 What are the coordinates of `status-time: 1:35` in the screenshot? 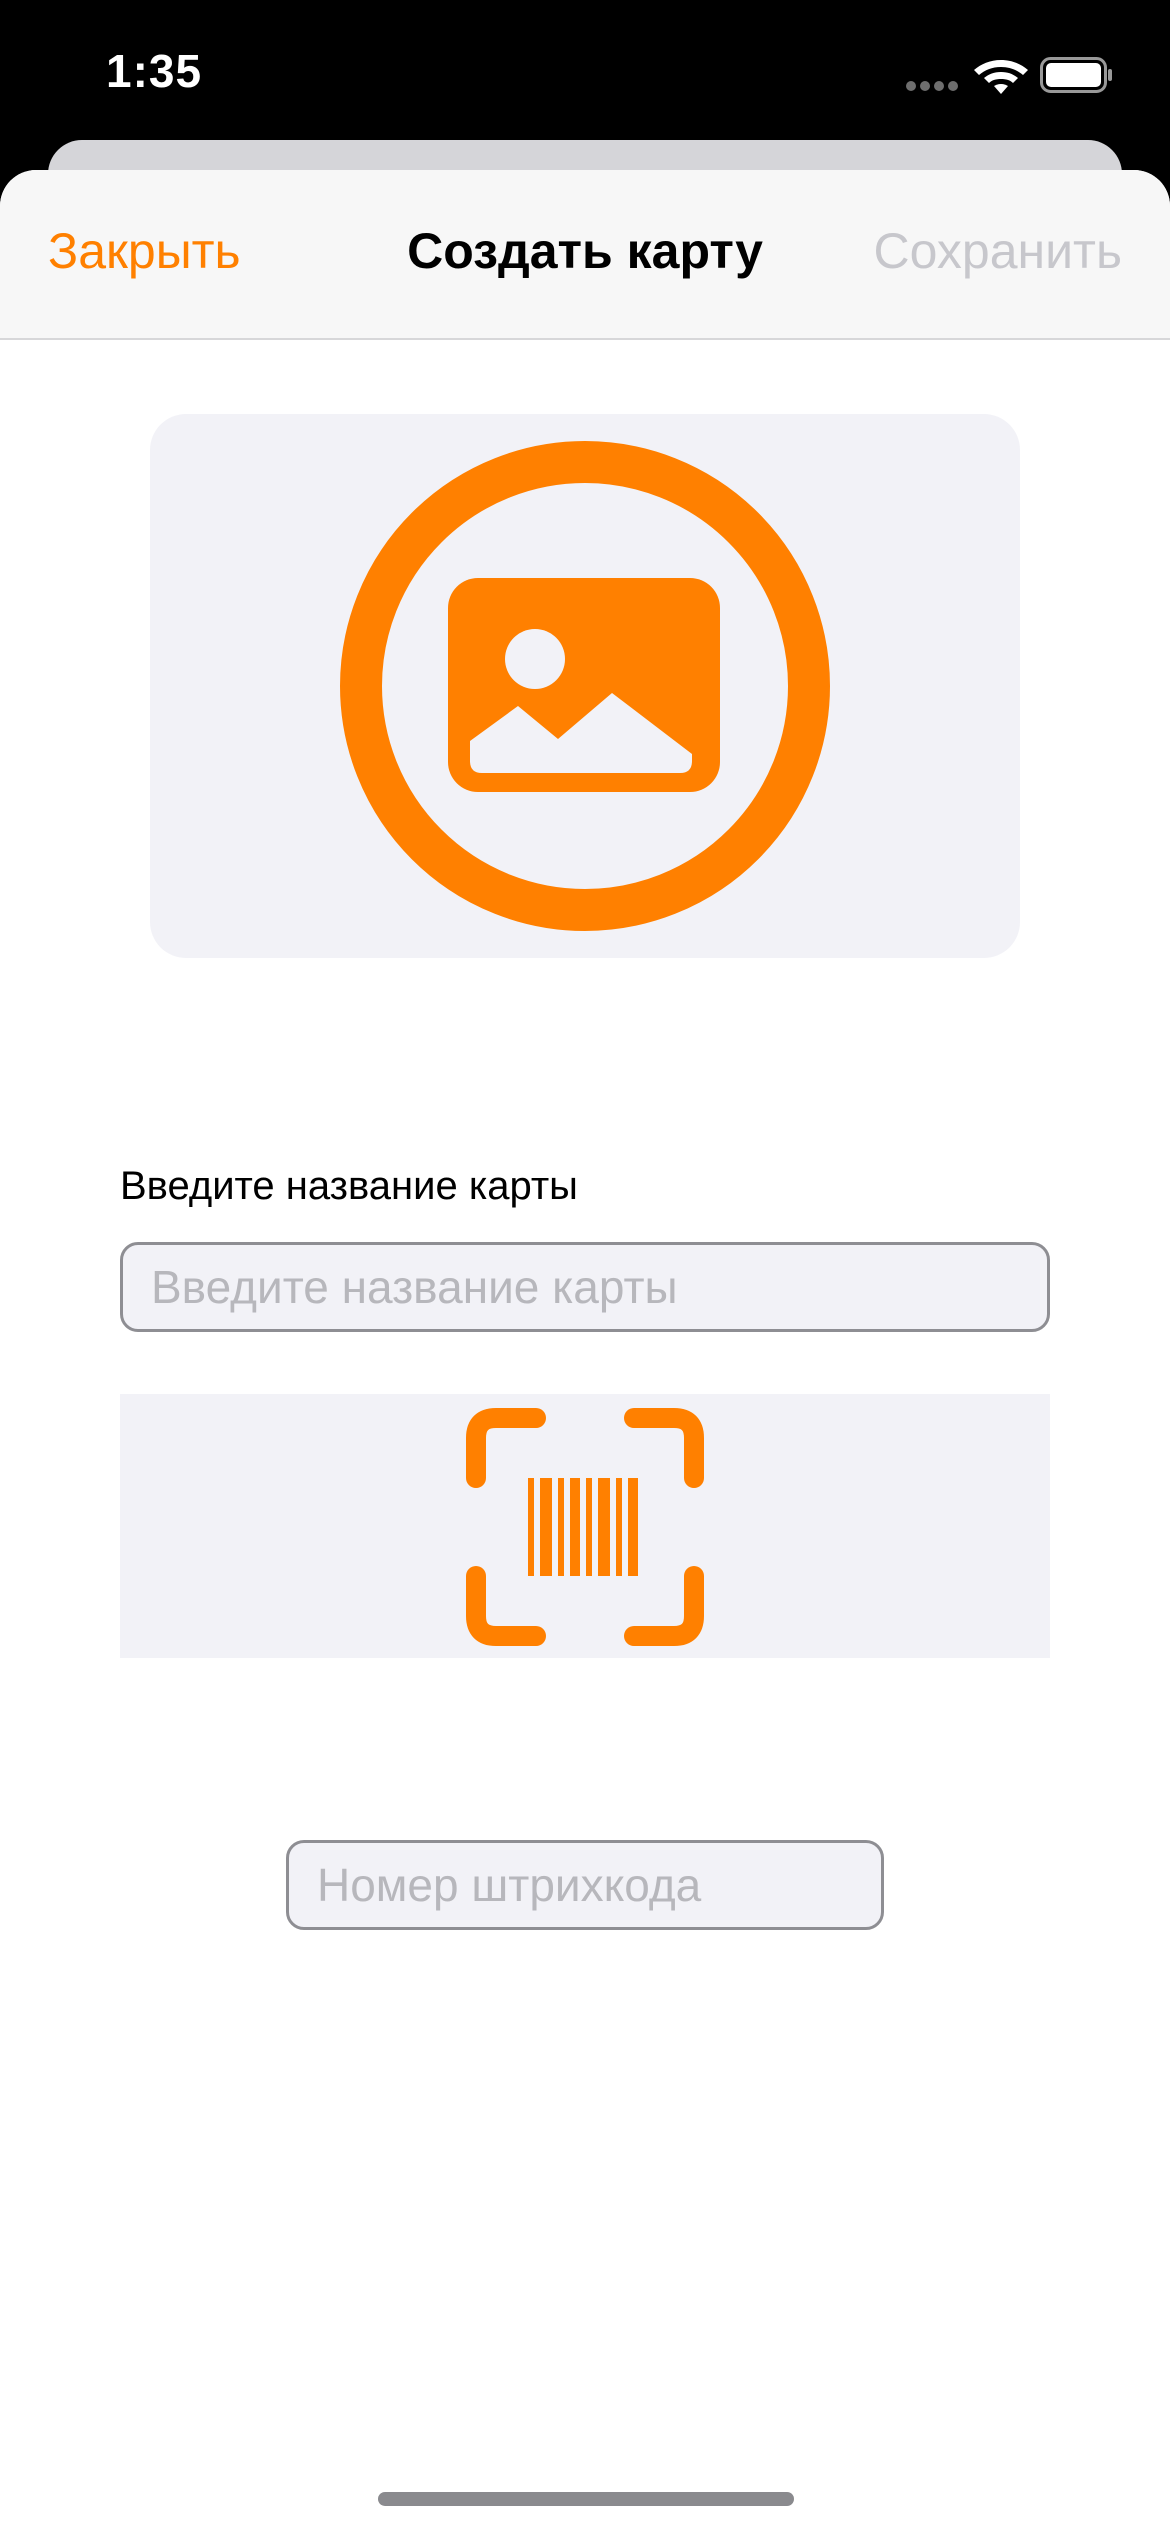 It's located at (154, 71).